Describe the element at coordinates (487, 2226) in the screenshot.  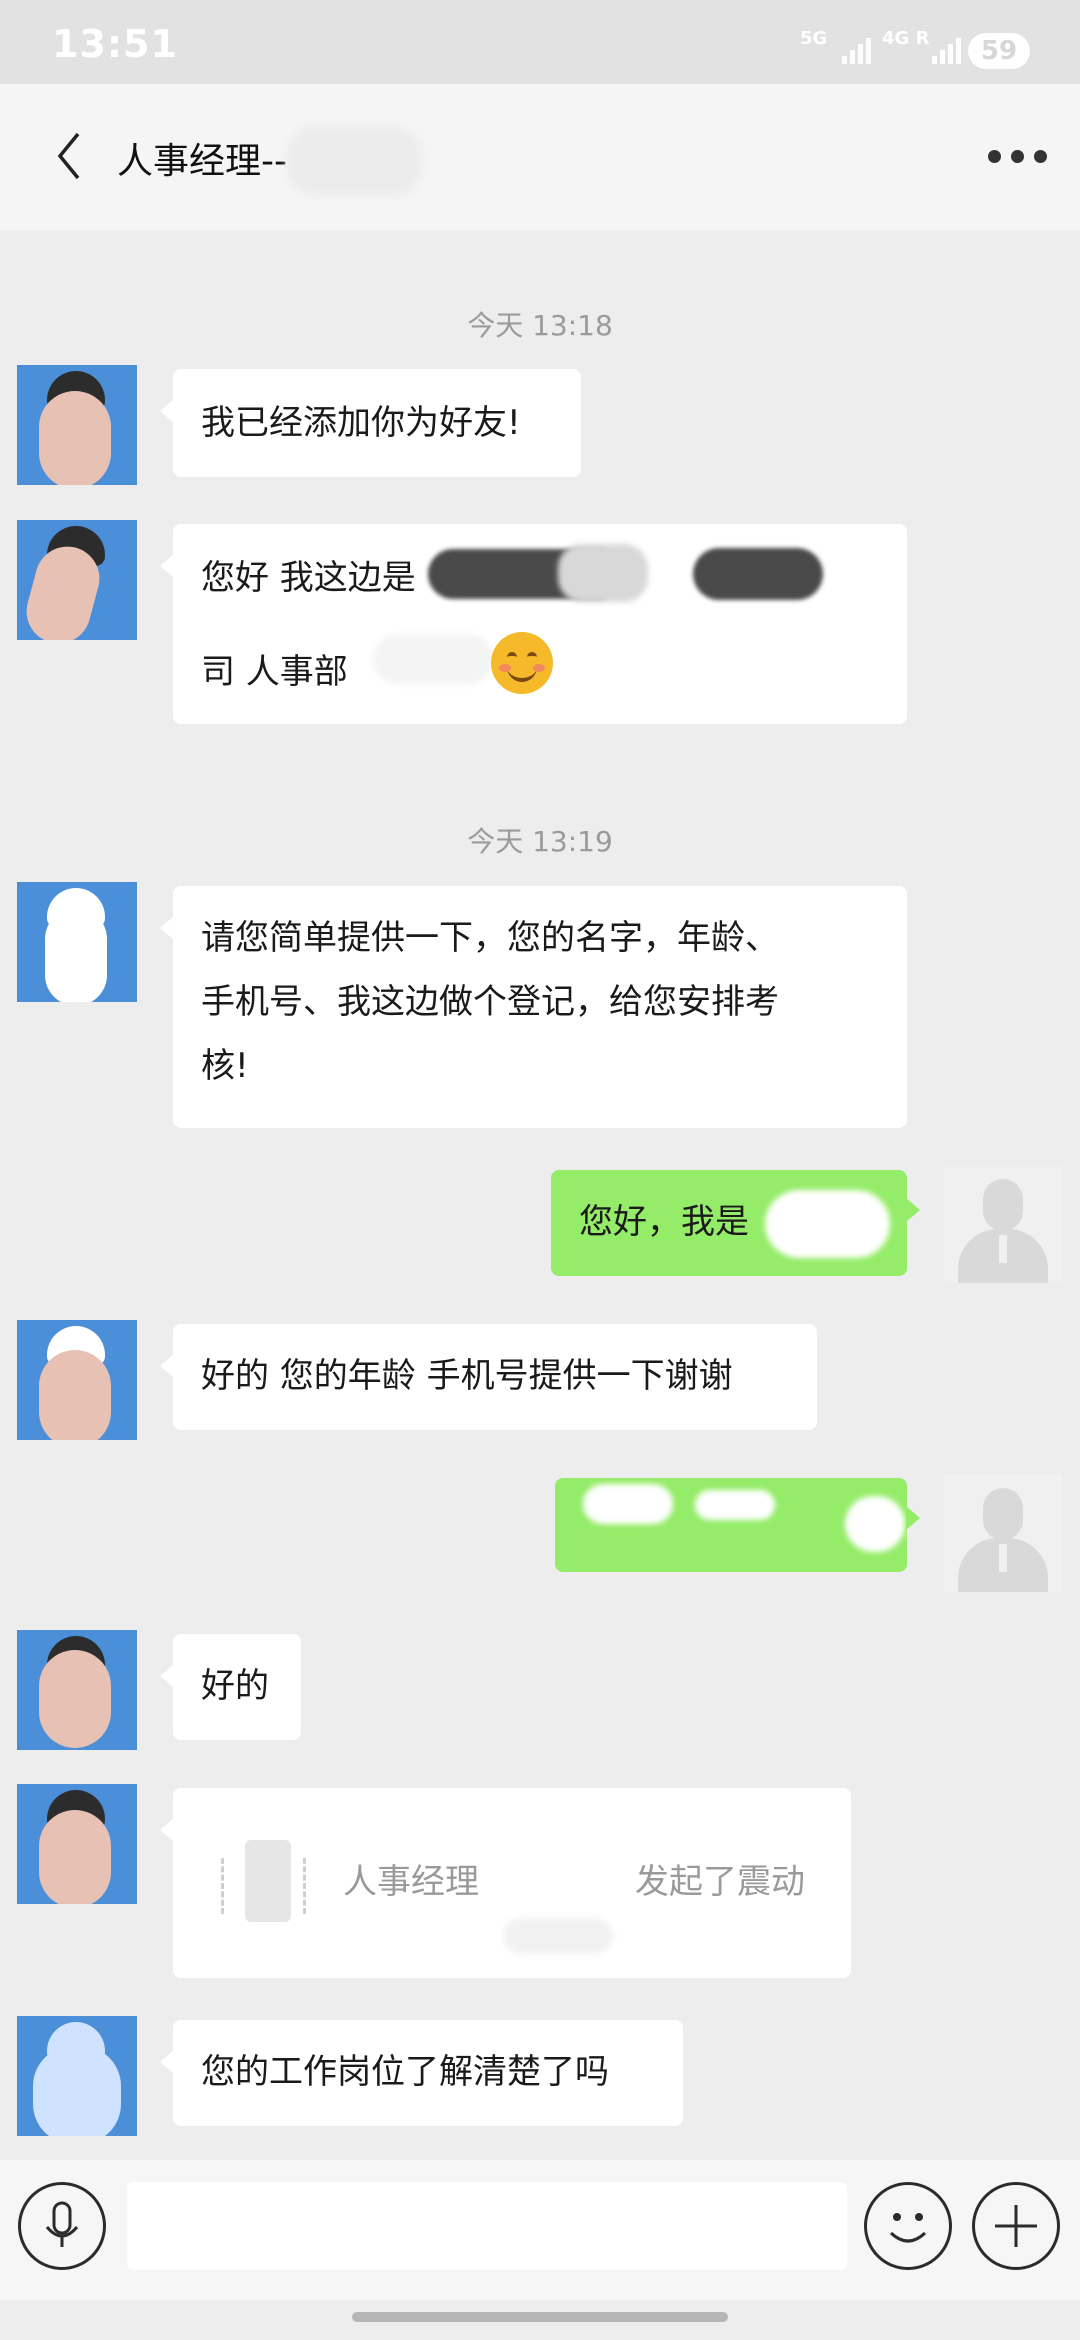
I see `message-input` at that location.